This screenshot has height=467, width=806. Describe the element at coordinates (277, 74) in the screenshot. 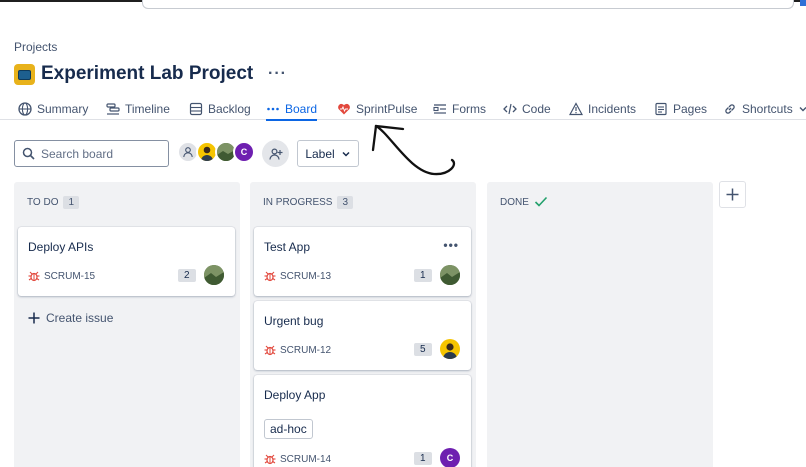

I see `project-more-button: ···` at that location.